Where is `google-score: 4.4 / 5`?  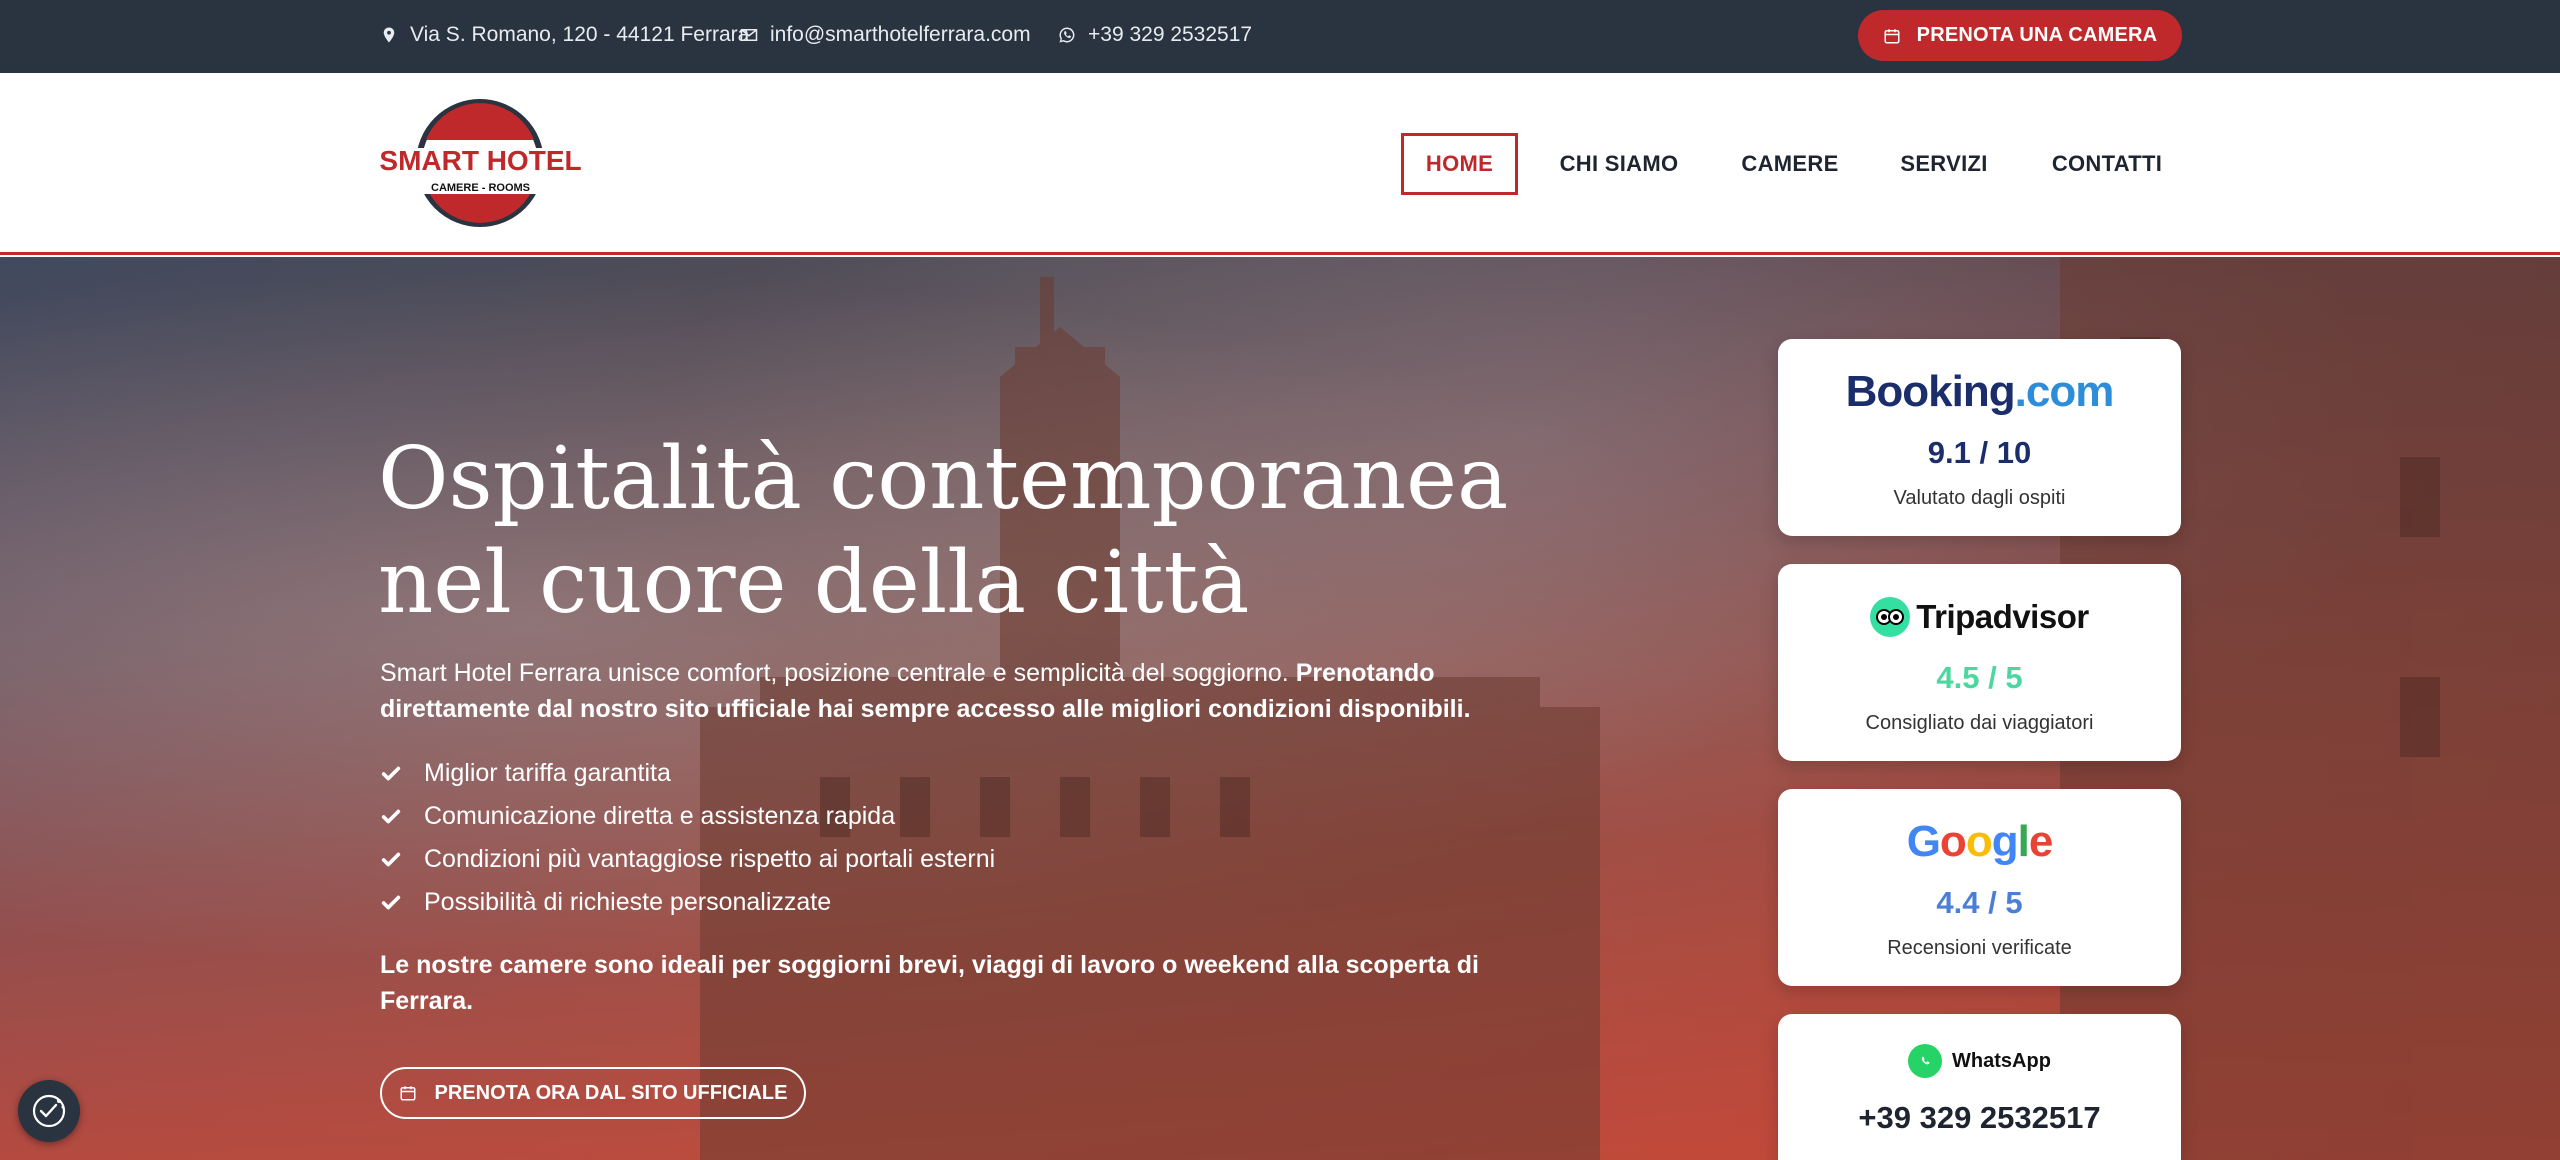
google-score: 4.4 / 5 is located at coordinates (1979, 902).